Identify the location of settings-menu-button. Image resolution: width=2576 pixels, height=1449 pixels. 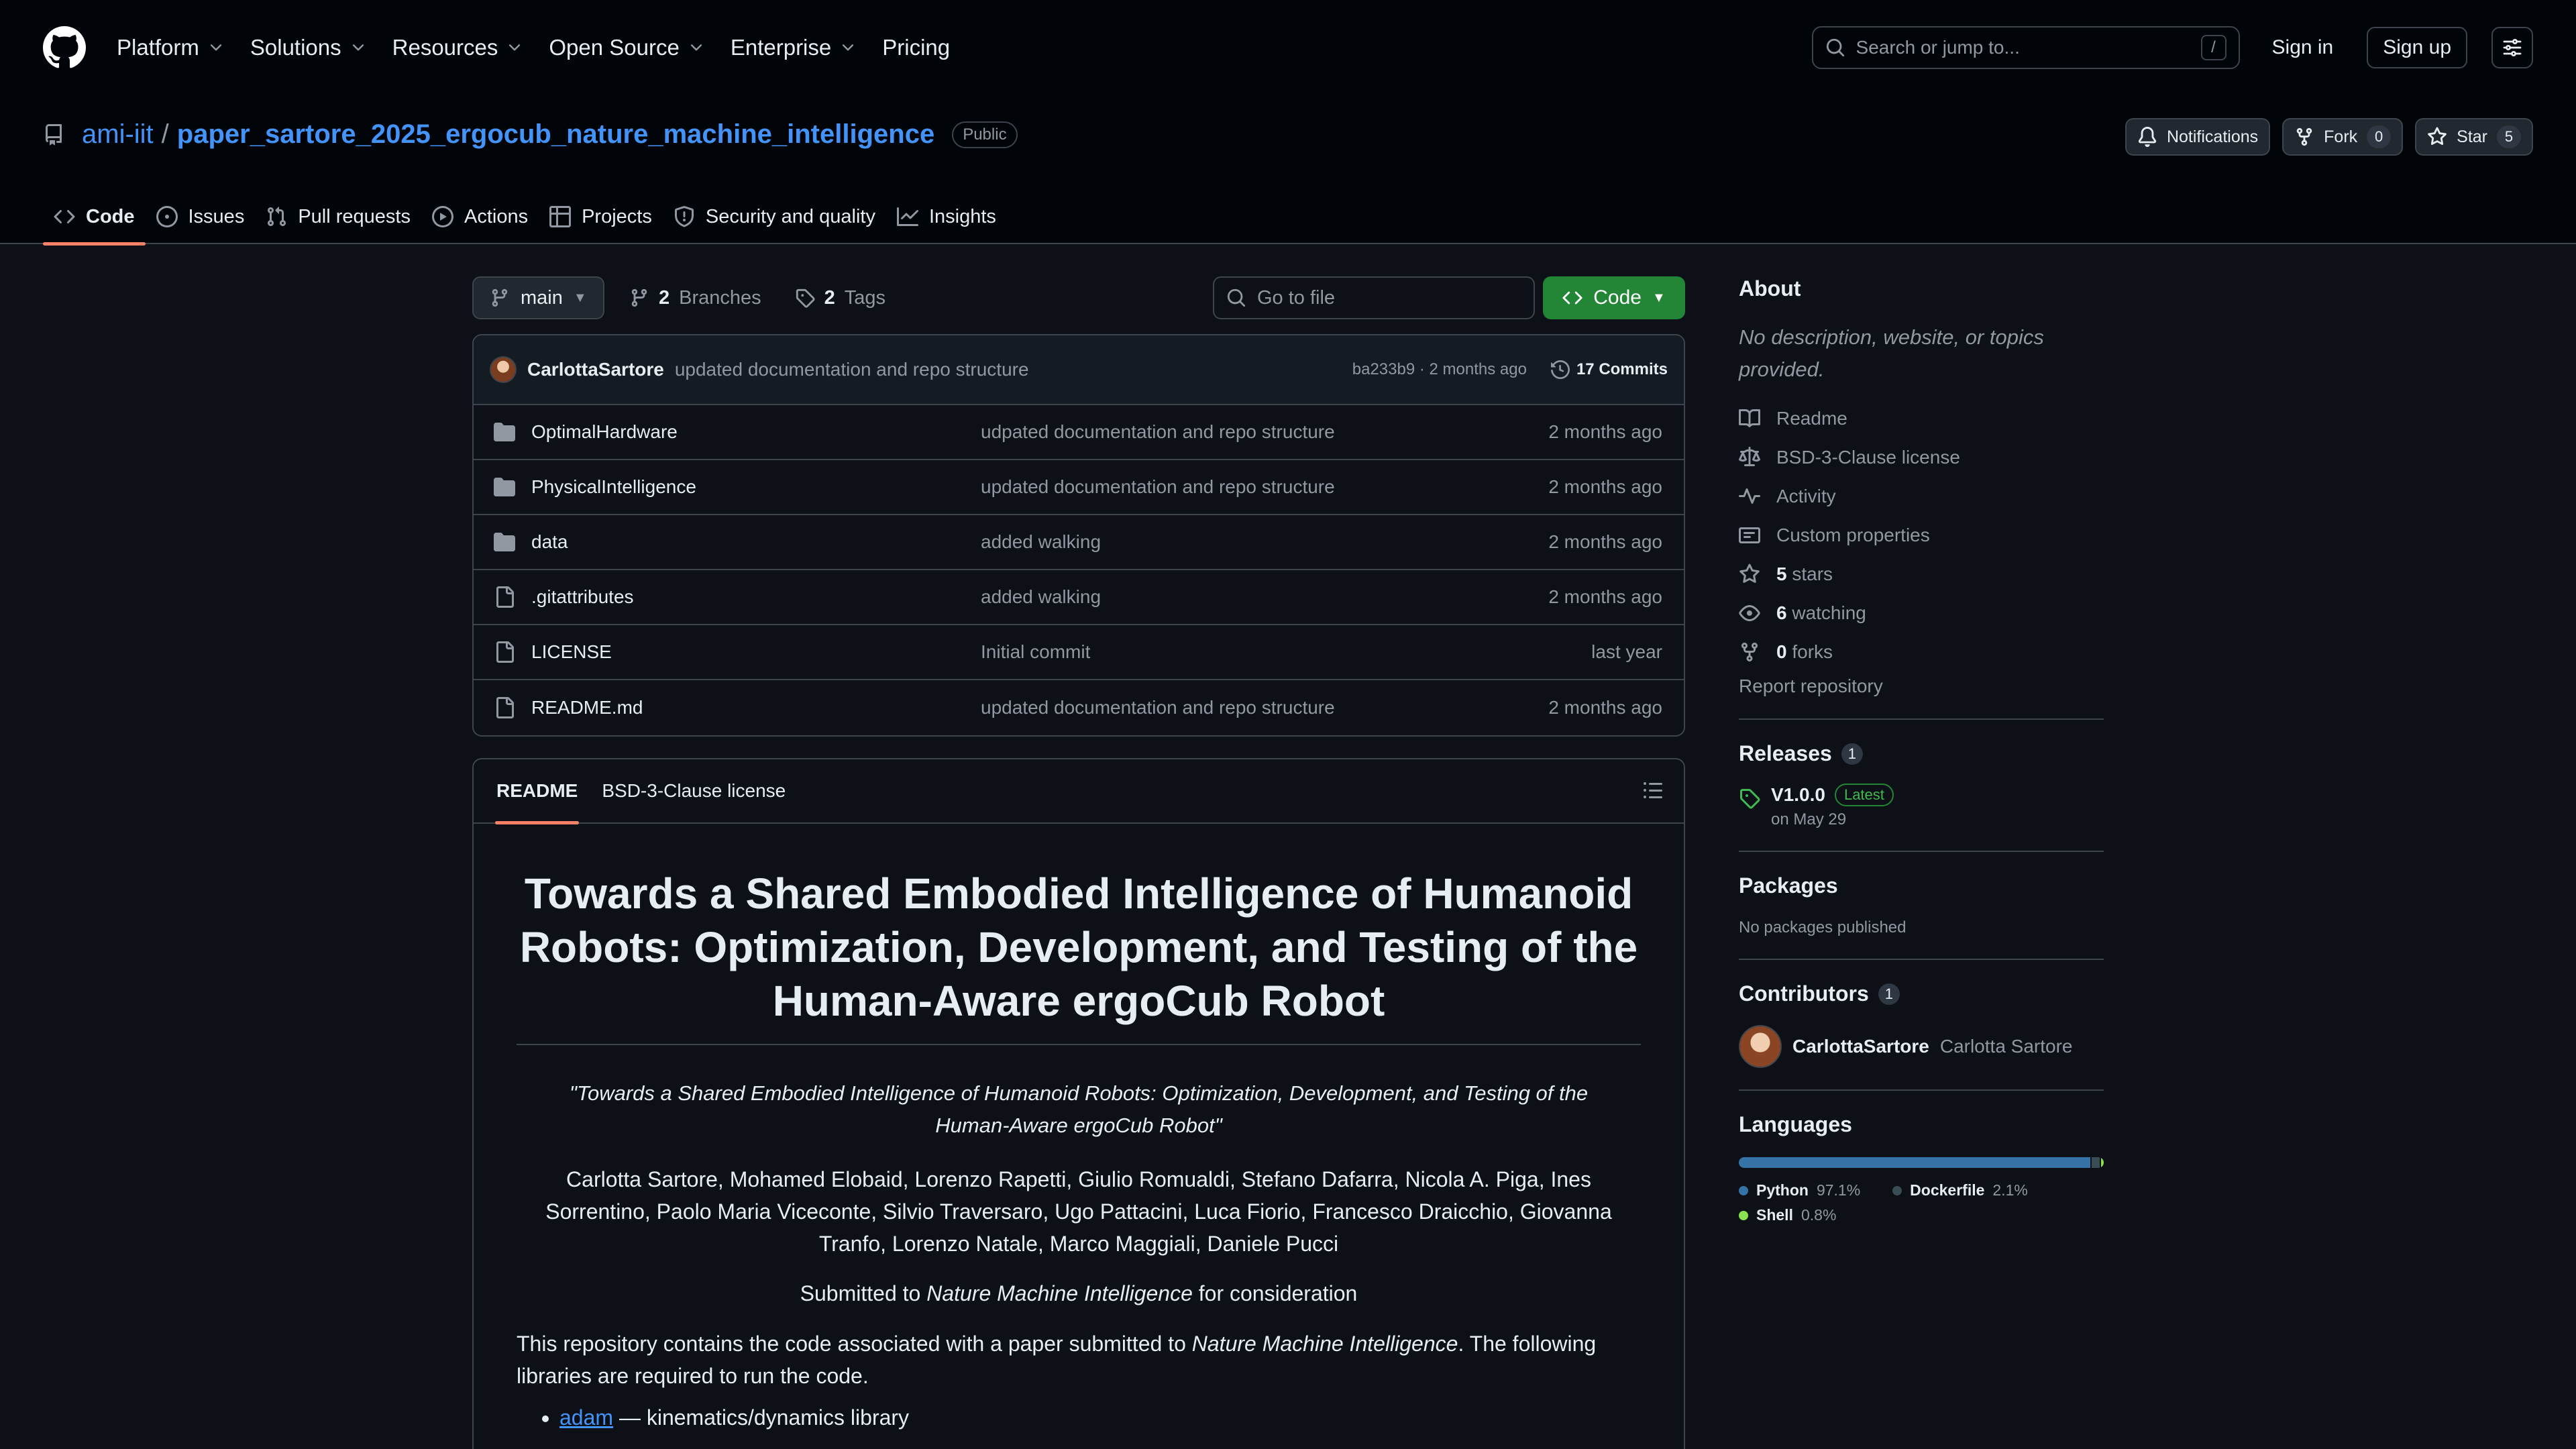
(2512, 47).